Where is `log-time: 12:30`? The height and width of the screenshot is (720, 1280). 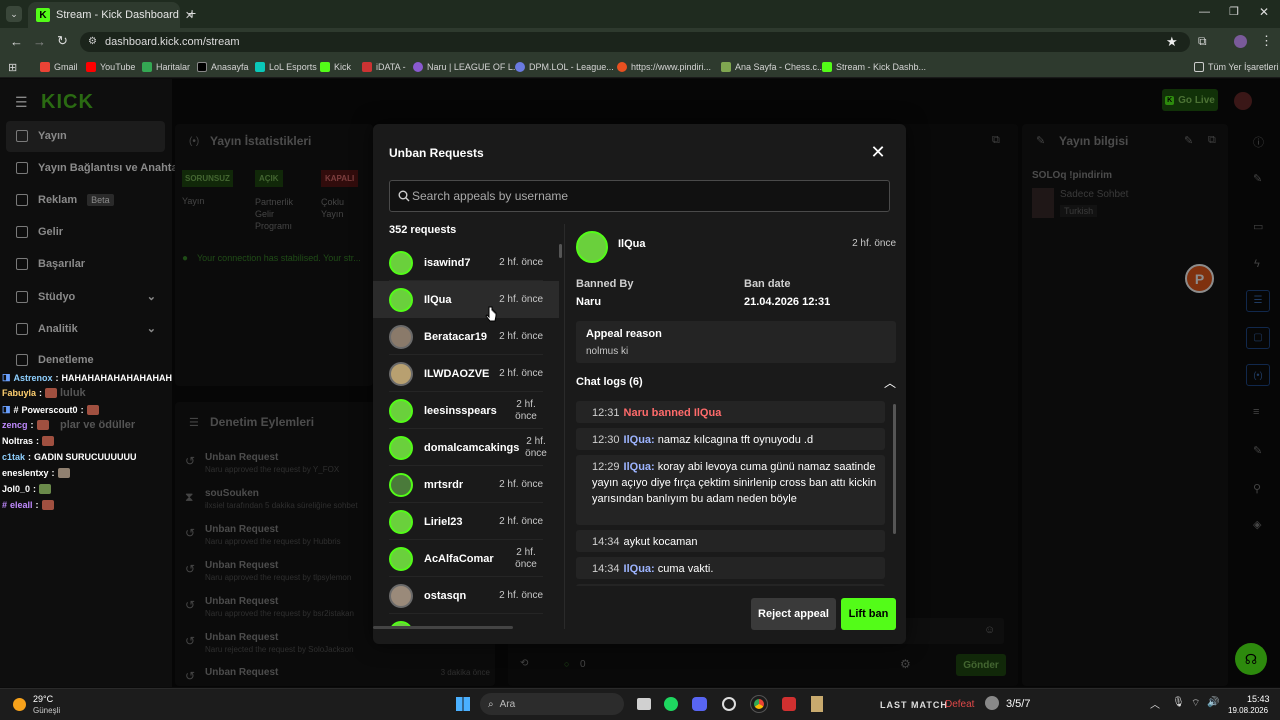 log-time: 12:30 is located at coordinates (606, 440).